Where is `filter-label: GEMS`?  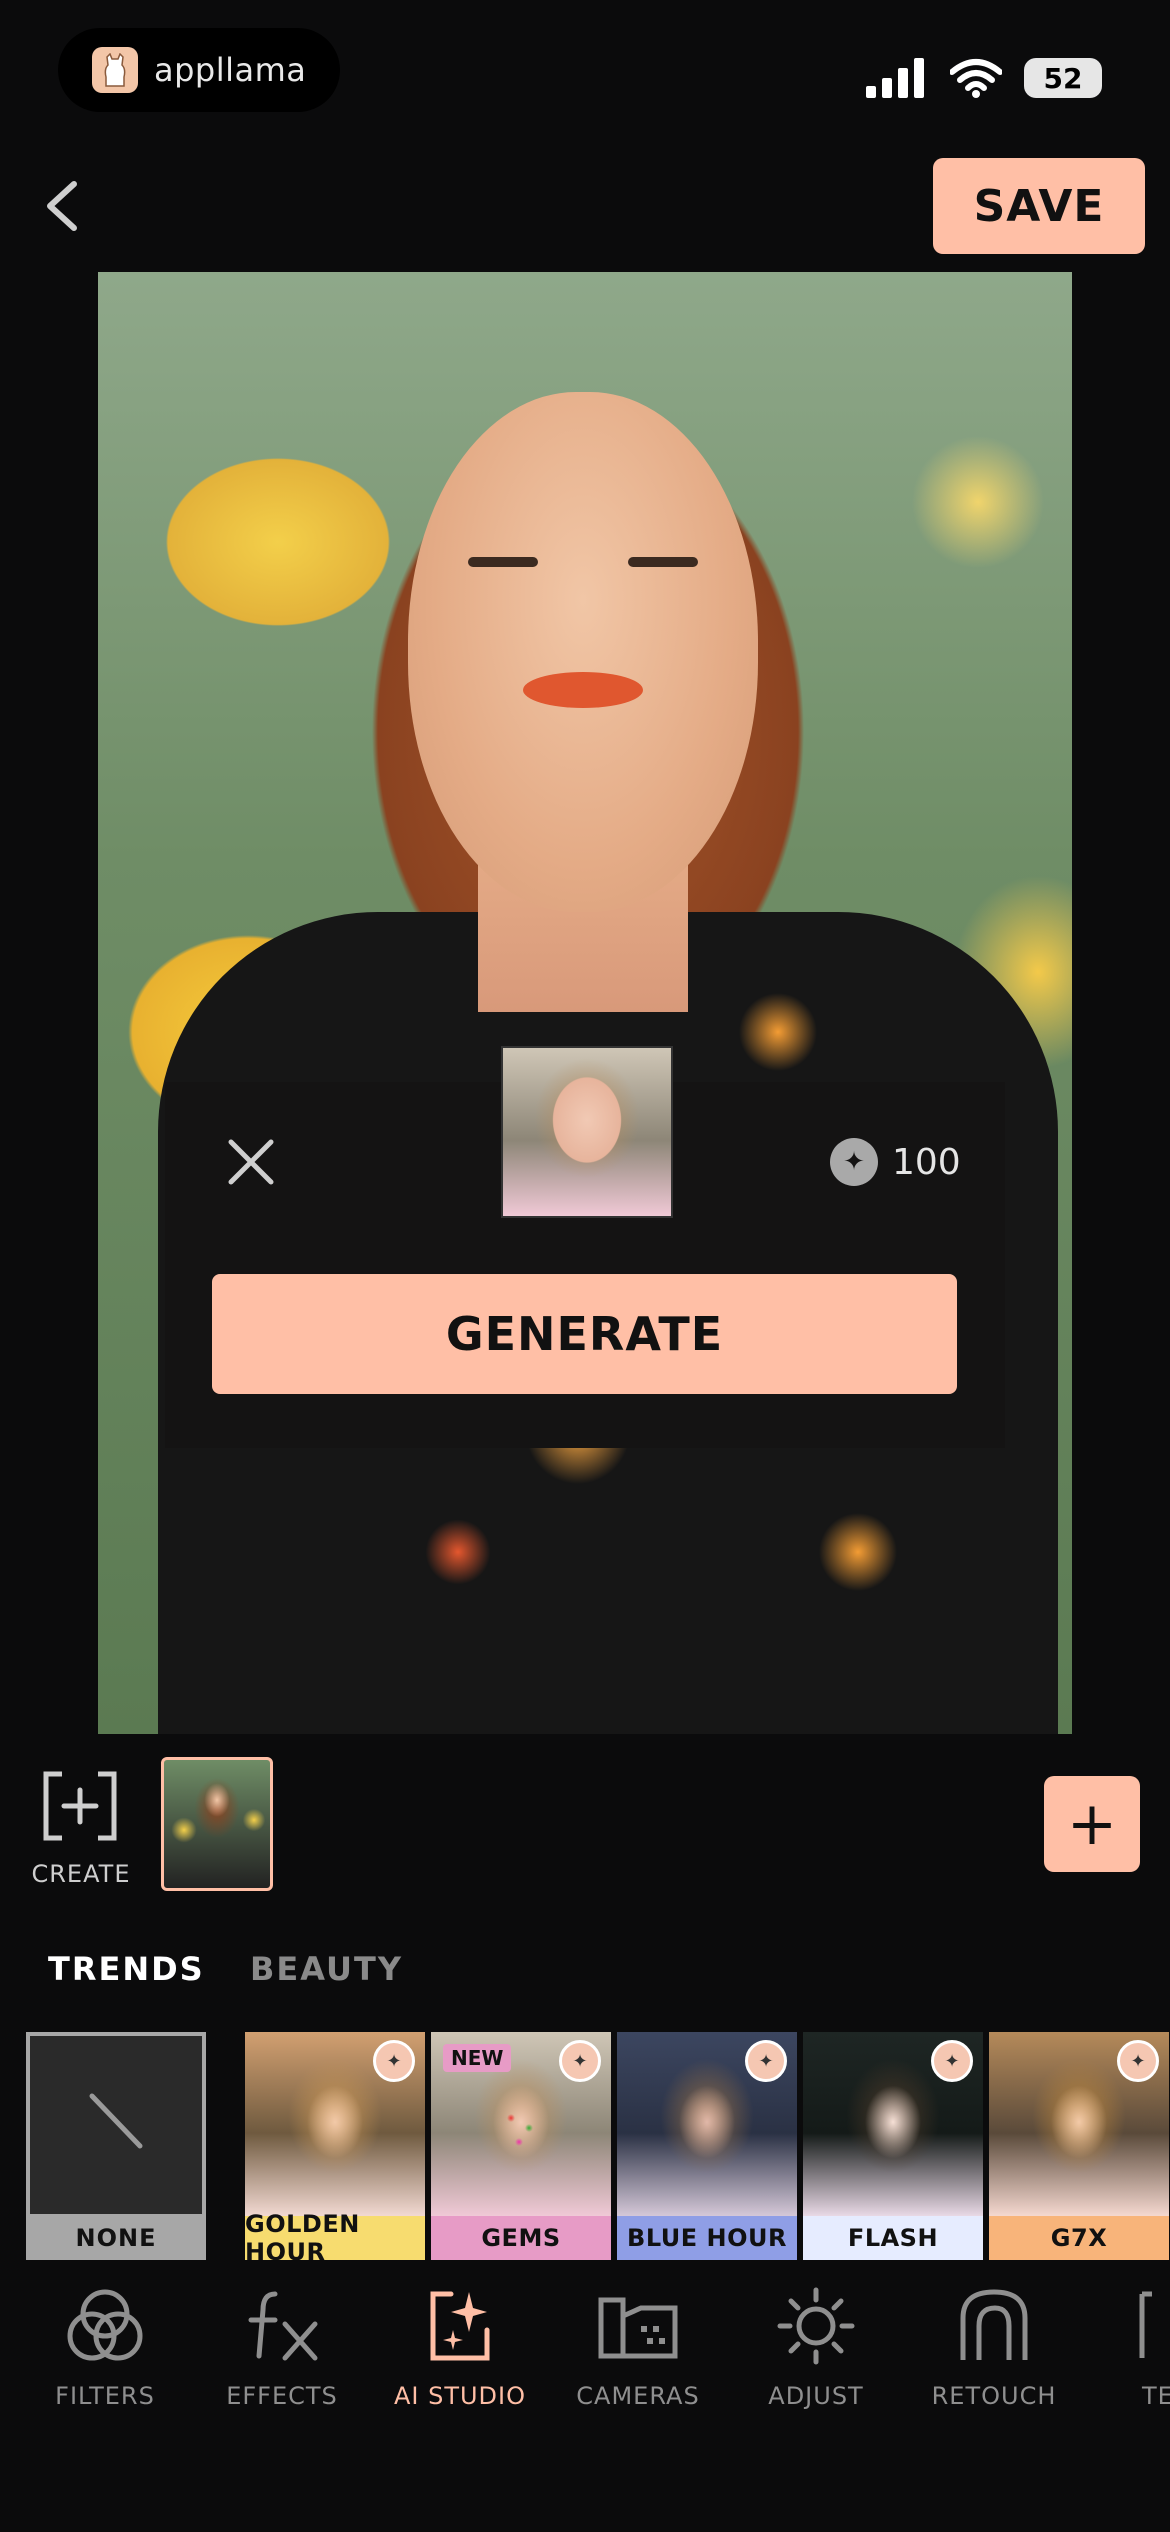
filter-label: GEMS is located at coordinates (521, 2238).